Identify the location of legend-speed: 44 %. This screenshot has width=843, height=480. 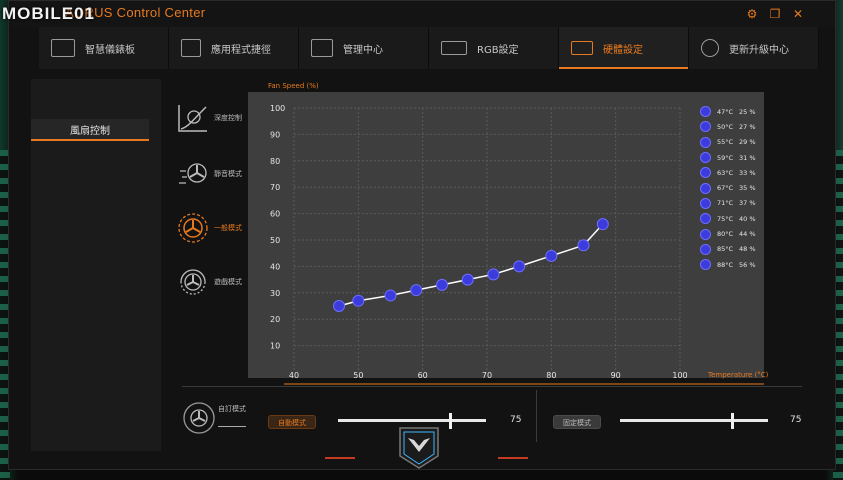
(747, 234).